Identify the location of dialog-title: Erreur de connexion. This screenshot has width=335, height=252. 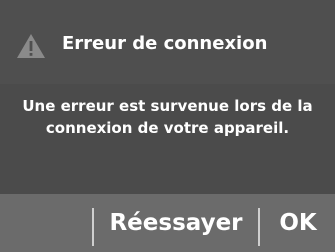
(165, 43).